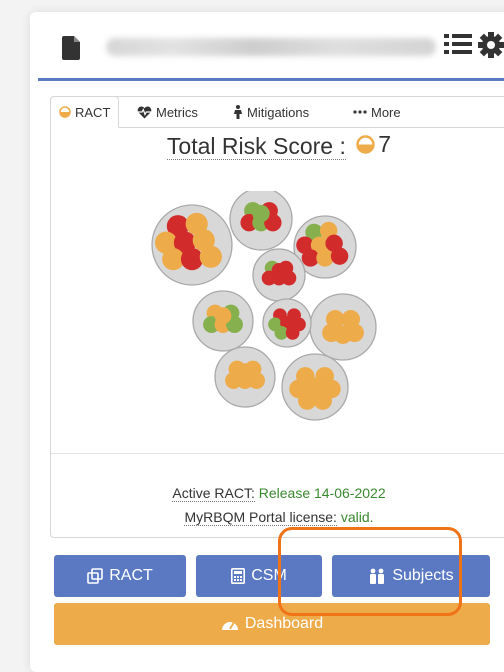 Image resolution: width=504 pixels, height=672 pixels. What do you see at coordinates (357, 517) in the screenshot?
I see `license-value: valid.` at bounding box center [357, 517].